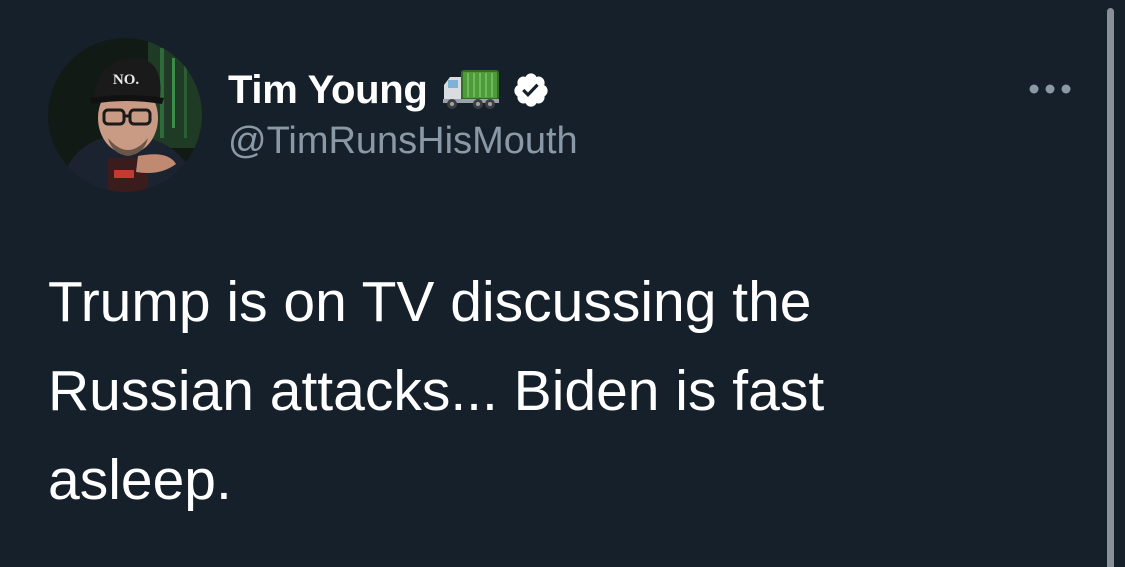  I want to click on avatar-photo: NO., so click(125, 115).